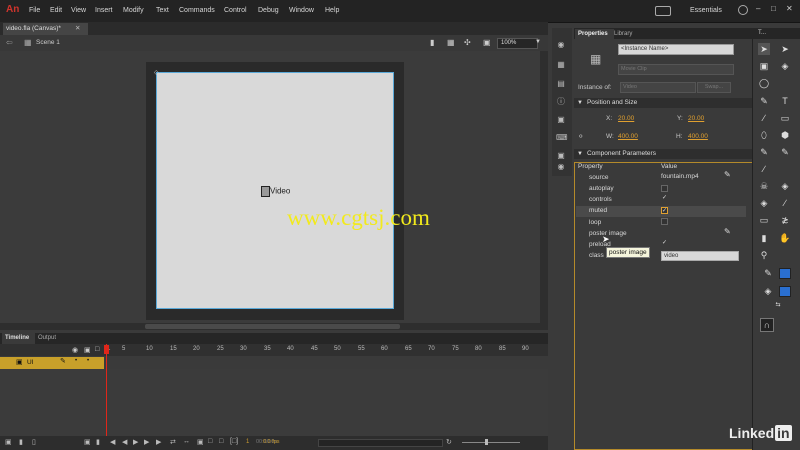 The height and width of the screenshot is (450, 800). Describe the element at coordinates (56, 10) in the screenshot. I see `menu-edit: Edit` at that location.